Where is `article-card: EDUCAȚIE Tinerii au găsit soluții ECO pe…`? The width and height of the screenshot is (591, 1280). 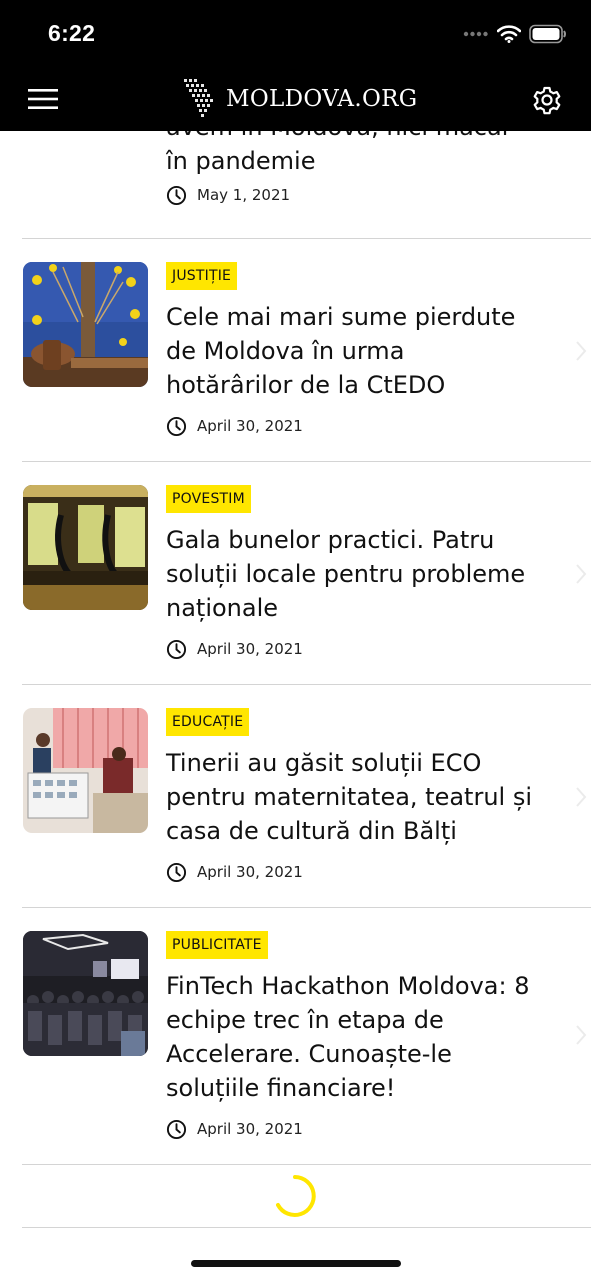 article-card: EDUCAȚIE Tinerii au găsit soluții ECO pe… is located at coordinates (295, 798).